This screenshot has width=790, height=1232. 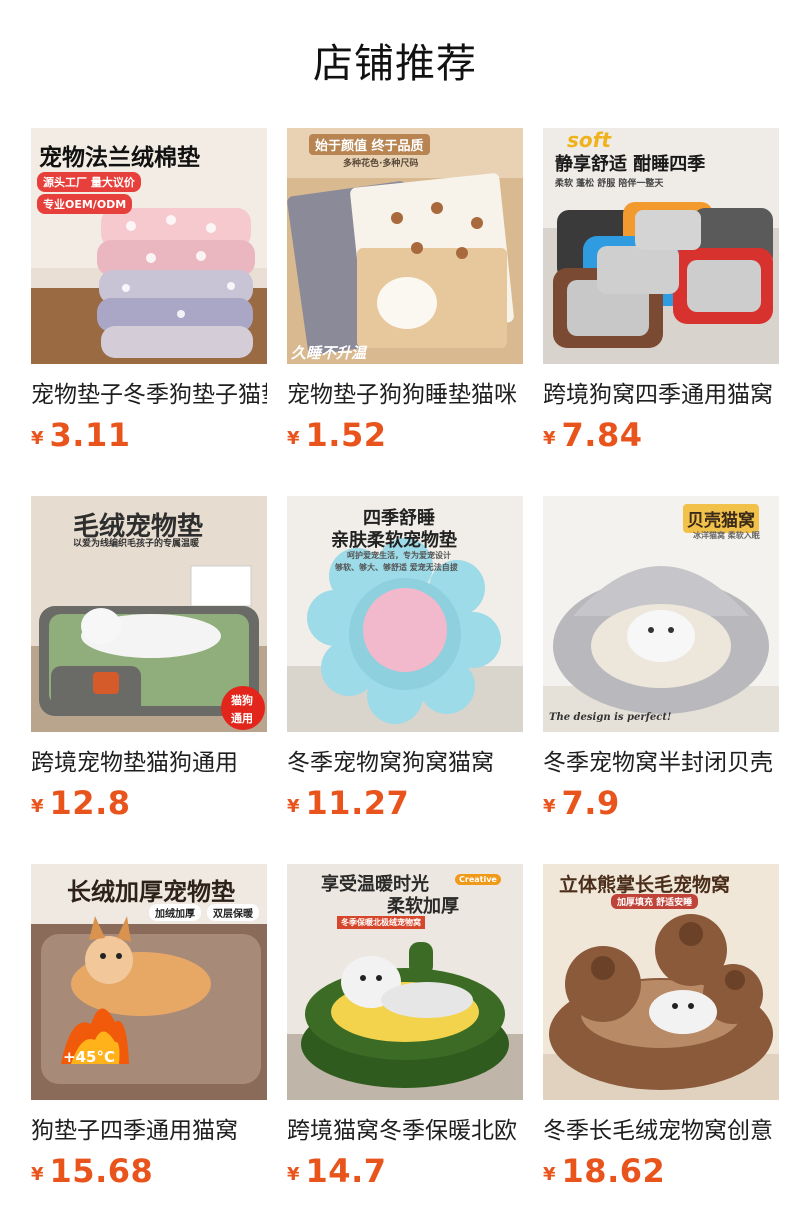 What do you see at coordinates (405, 246) in the screenshot?
I see `product-image: 始于颜值 终于品质 多种花色·多种尺码 久睡不升温` at bounding box center [405, 246].